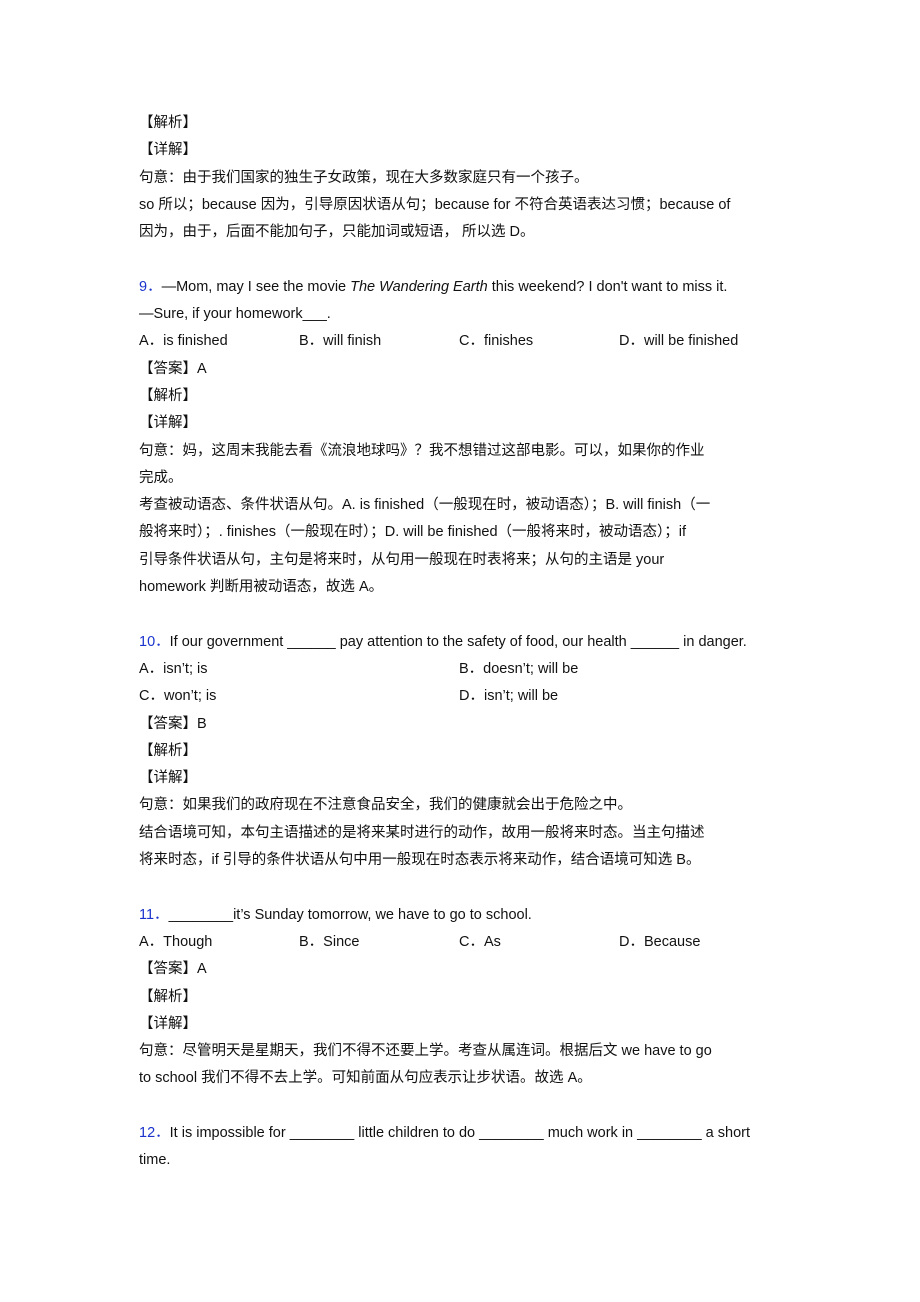 Image resolution: width=920 pixels, height=1302 pixels. I want to click on explanation-line: 句意：妈，这周末我能去看《流浪地球吗》？我不想错过这部电影。可以，如果你的作业, so click(422, 450).